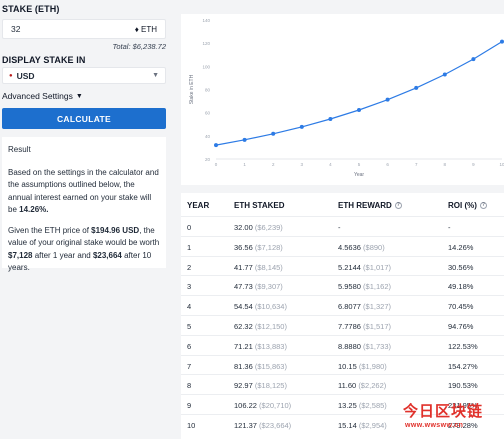 Image resolution: width=504 pixels, height=439 pixels. I want to click on eth-staked-cell-value: 81.36, so click(243, 366).